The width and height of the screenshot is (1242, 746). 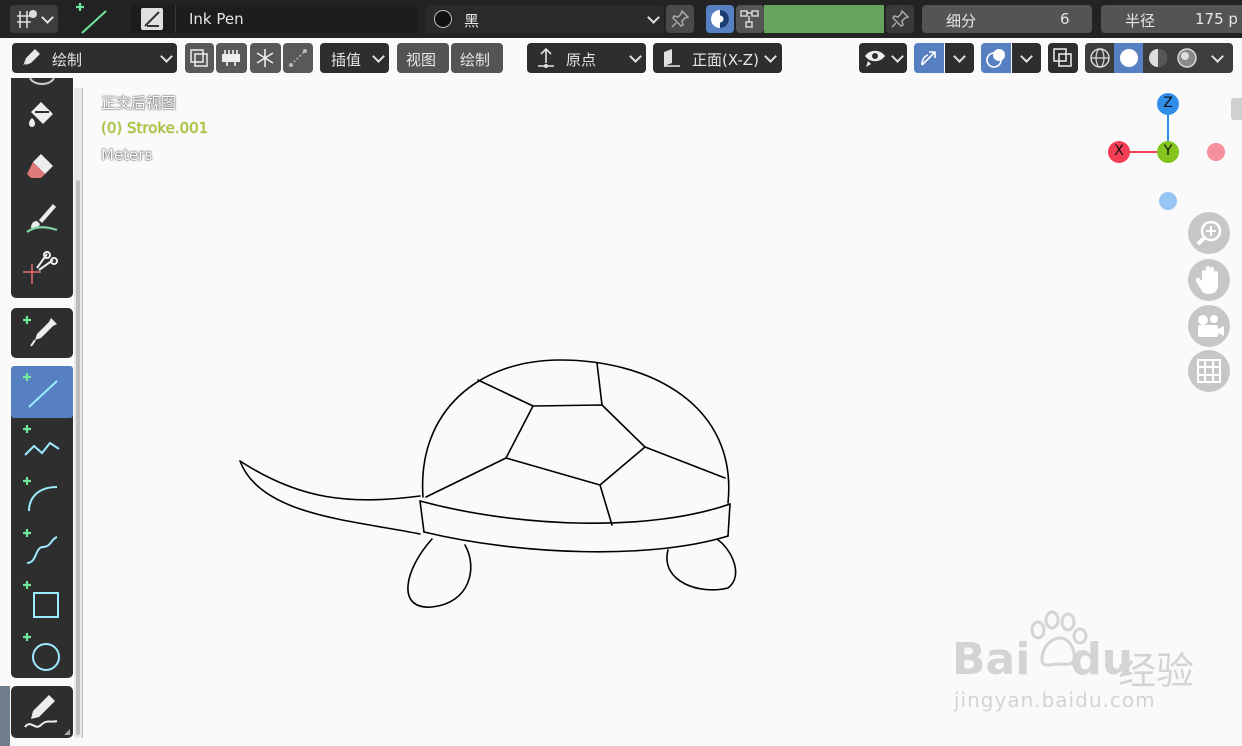 I want to click on multiframe-button, so click(x=199, y=58).